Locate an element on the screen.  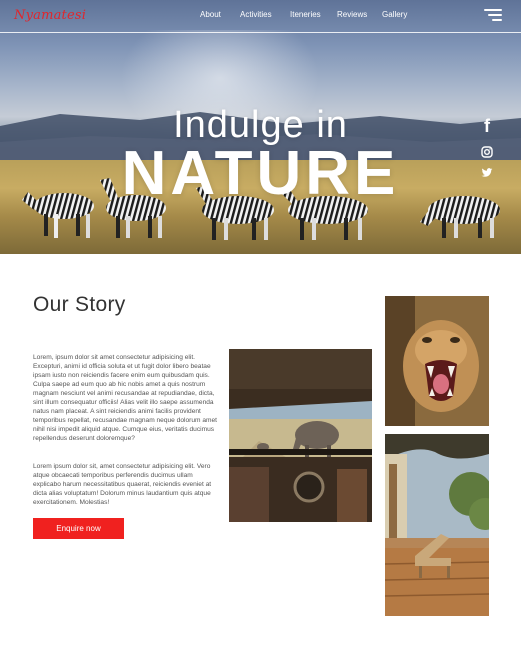
header-divider is located at coordinates (260, 32).